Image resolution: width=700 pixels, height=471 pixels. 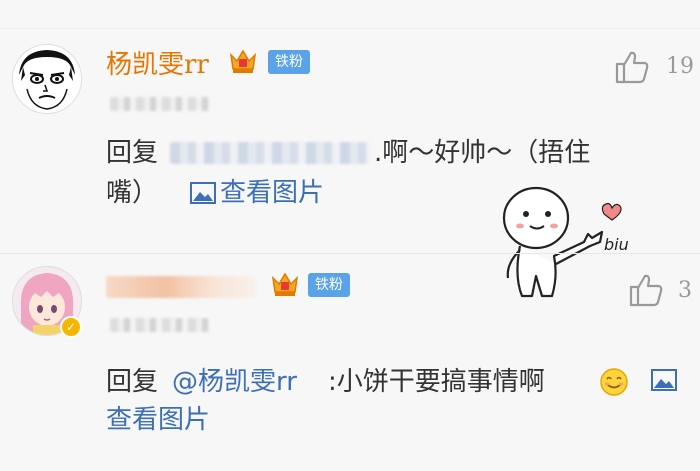 I want to click on comment-text-continued: 嘴）, so click(x=132, y=193).